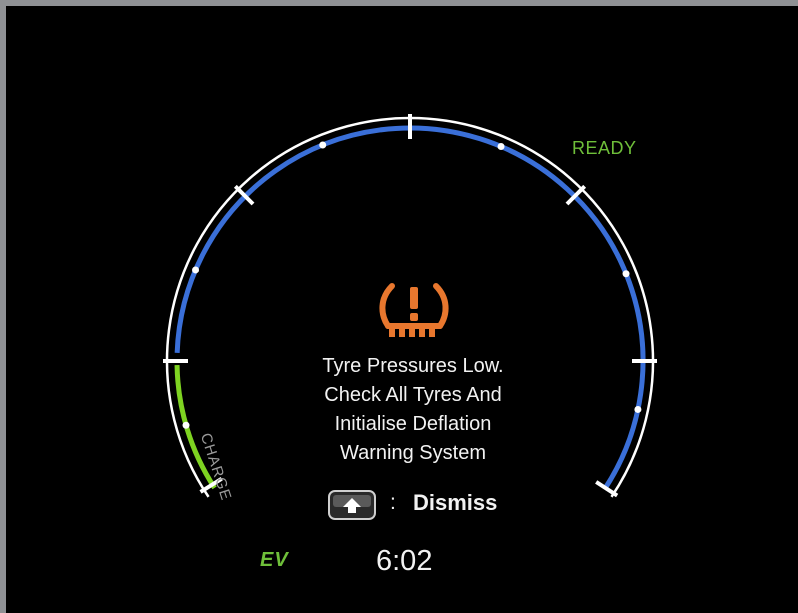 The image size is (798, 613). Describe the element at coordinates (413, 366) in the screenshot. I see `warning-line: Tyre Pressures Low.` at that location.